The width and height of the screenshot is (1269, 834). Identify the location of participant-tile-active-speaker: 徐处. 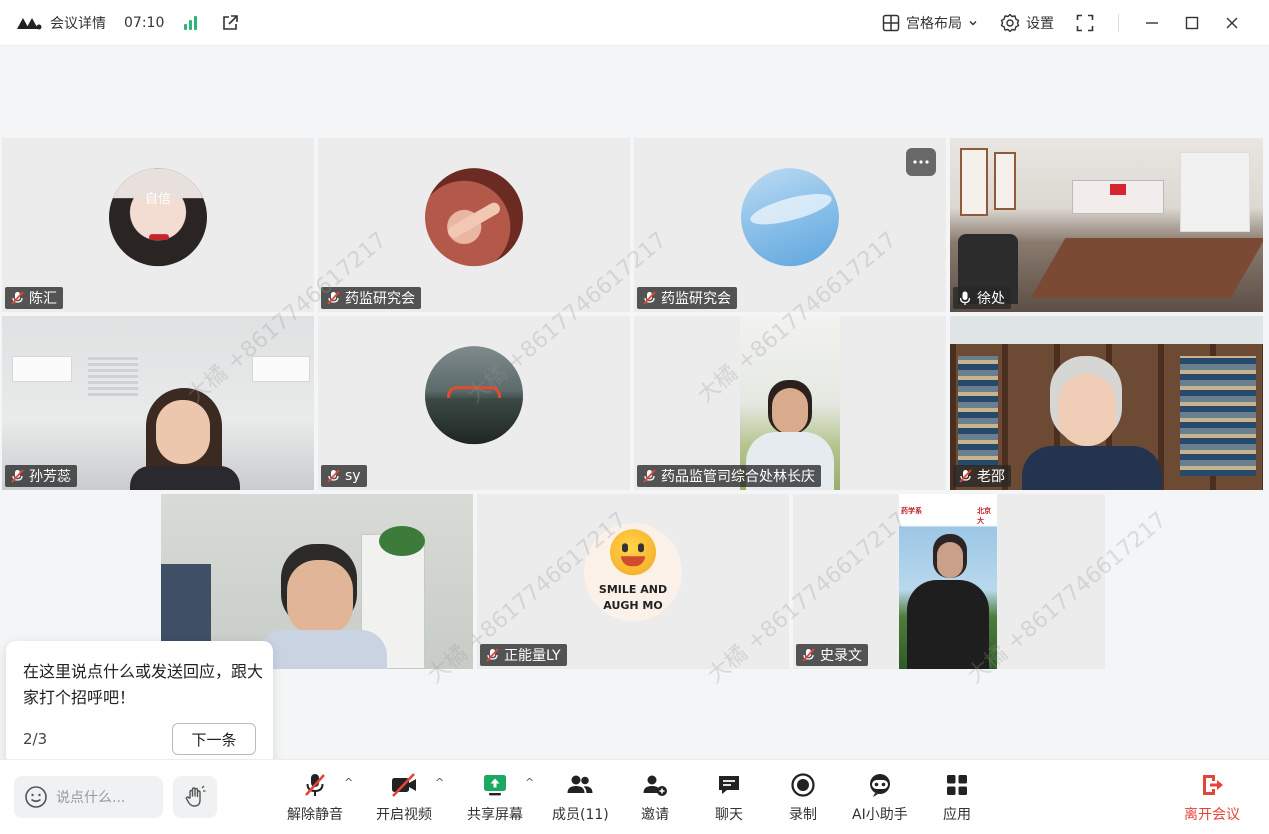
(1106, 225).